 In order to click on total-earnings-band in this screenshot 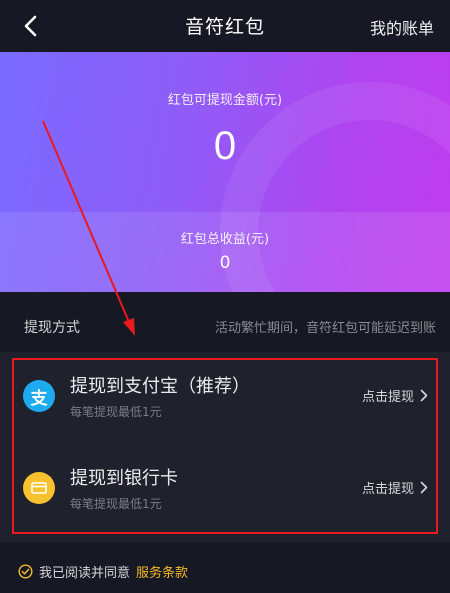, I will do `click(225, 252)`.